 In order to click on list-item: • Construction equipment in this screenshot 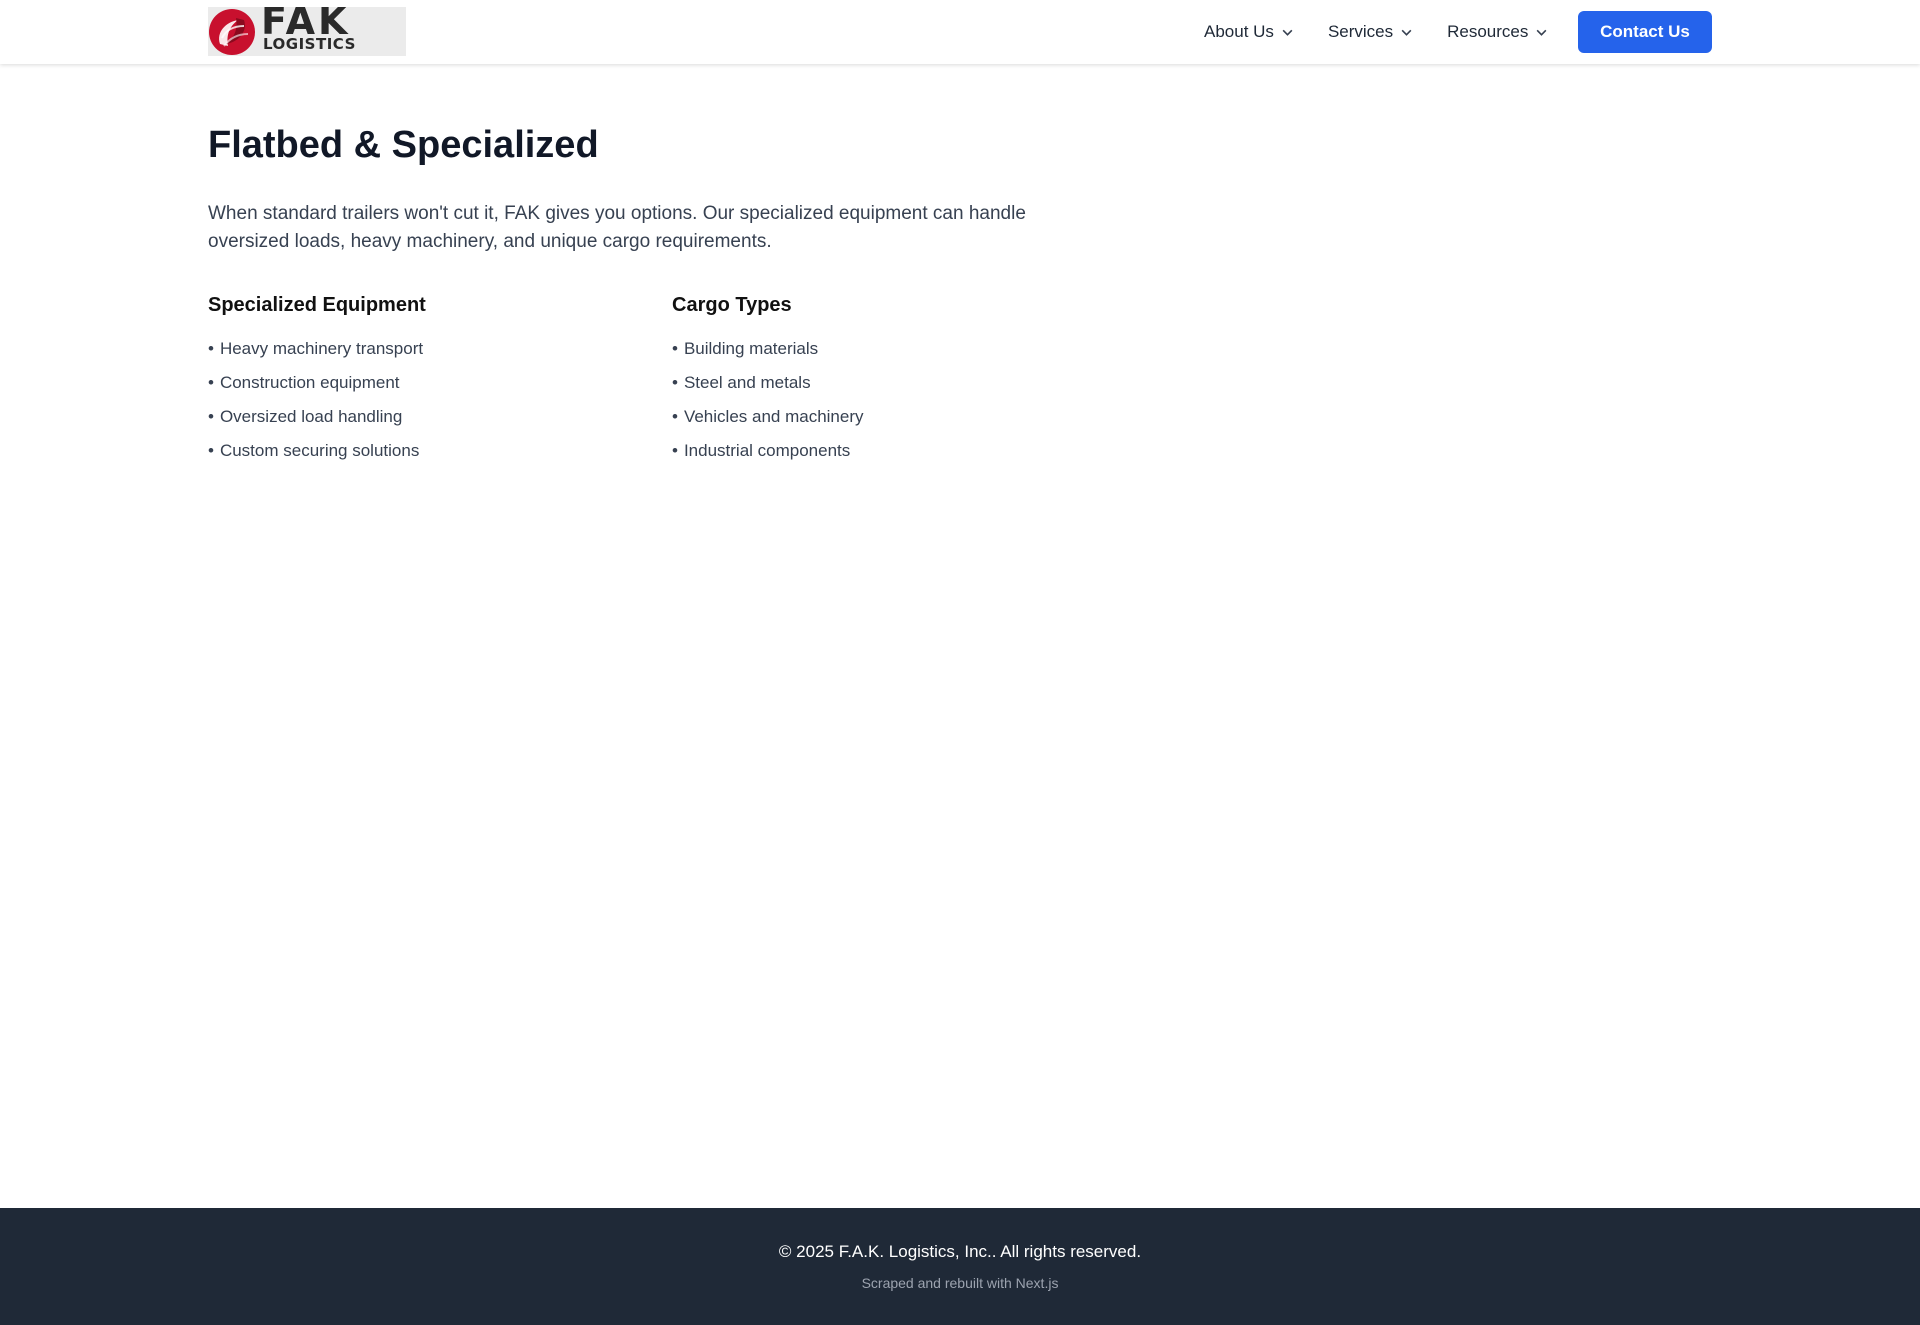, I will do `click(304, 382)`.